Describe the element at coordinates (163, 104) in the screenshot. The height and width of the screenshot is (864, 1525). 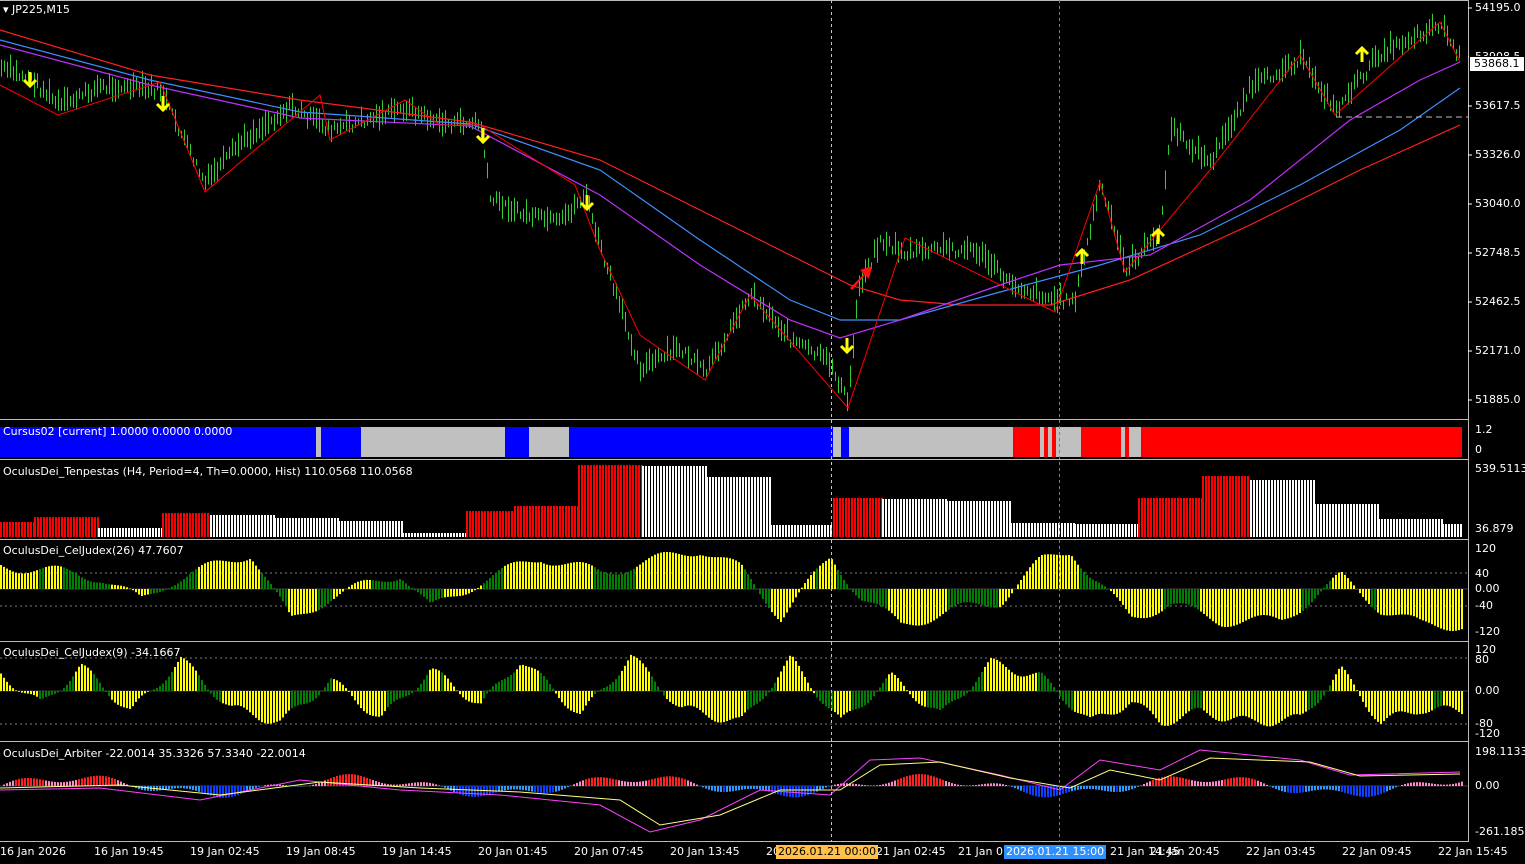
I see `sell-arrow-icon` at that location.